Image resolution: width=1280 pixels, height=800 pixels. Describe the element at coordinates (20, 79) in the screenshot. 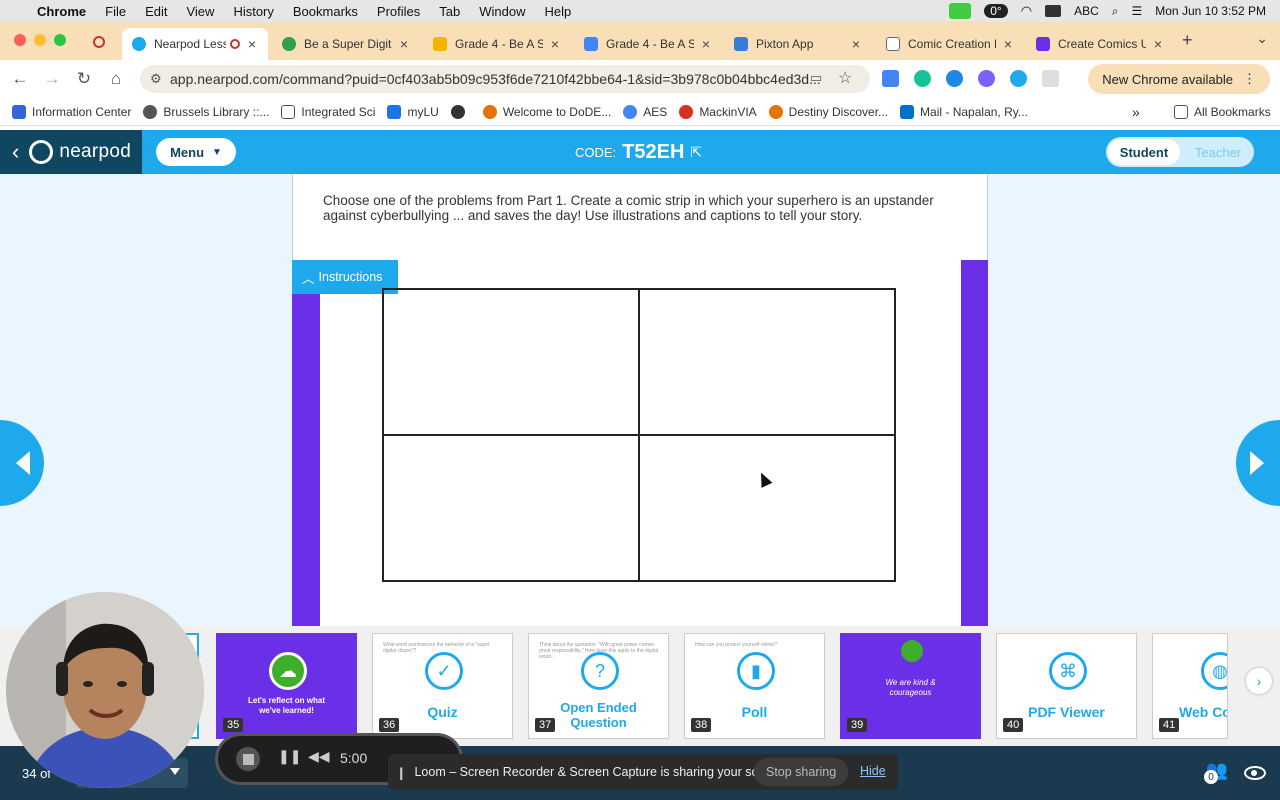

I see `back-arrow-icon: ←` at that location.